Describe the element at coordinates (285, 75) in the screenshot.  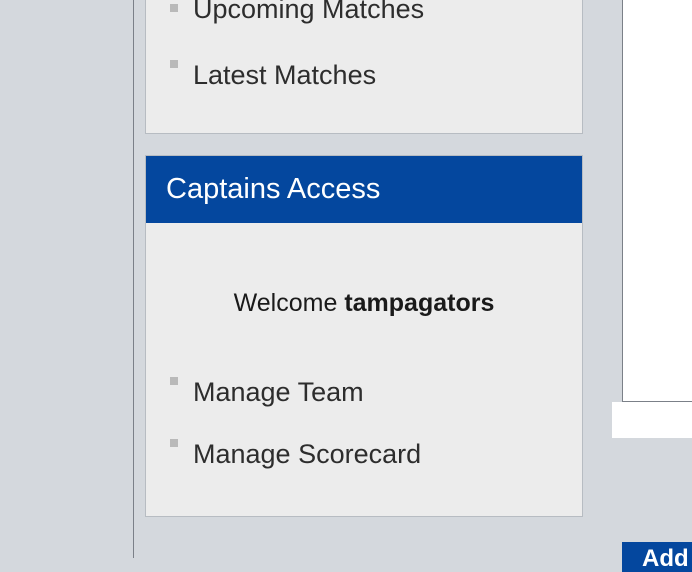
I see `menu-item-label: Latest Matches` at that location.